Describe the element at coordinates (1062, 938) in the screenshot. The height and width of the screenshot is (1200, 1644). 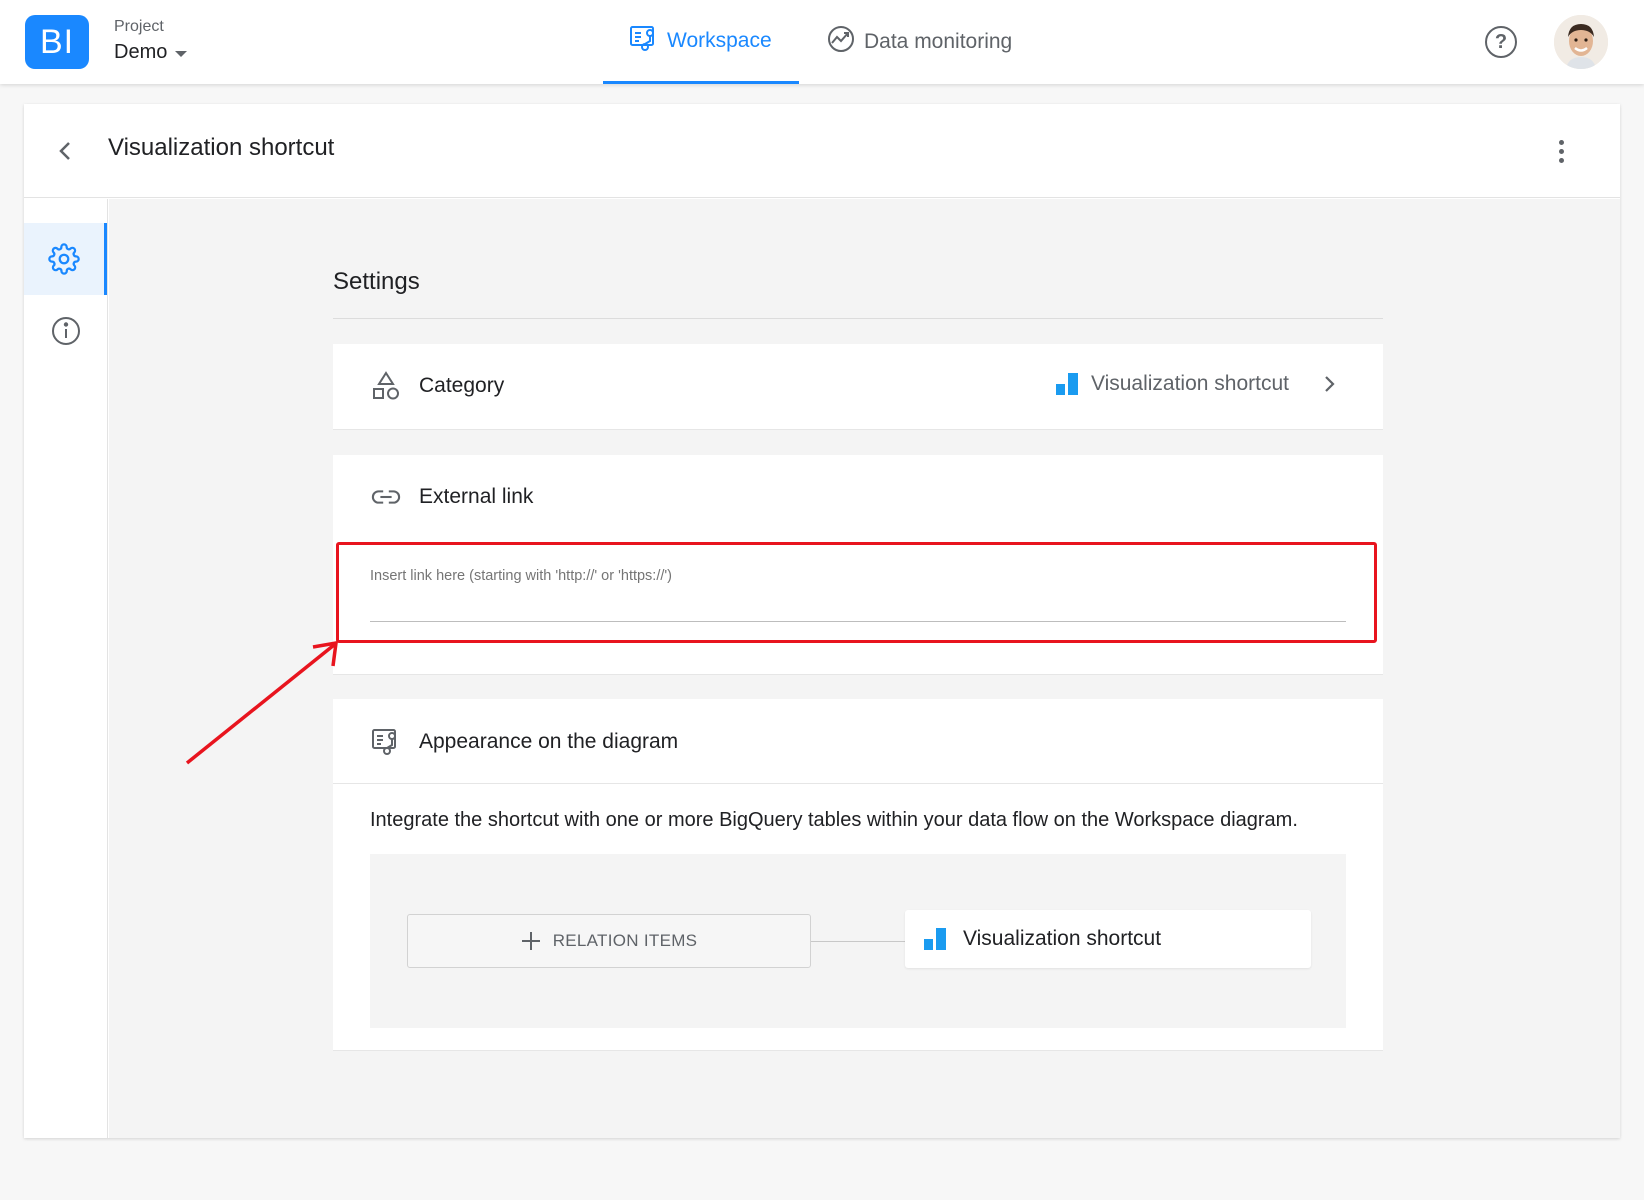
I see `diagram-node-label: Visualization shortcut` at that location.